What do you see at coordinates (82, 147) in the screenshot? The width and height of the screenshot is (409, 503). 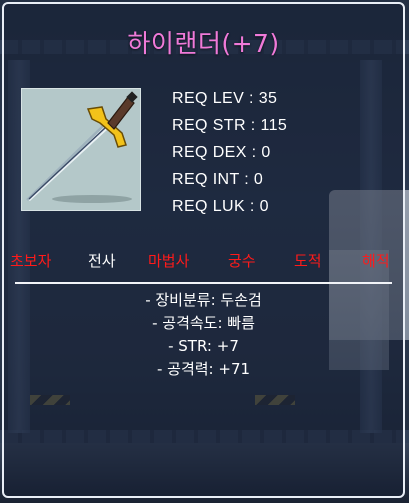 I see `two-handed-sword-icon` at bounding box center [82, 147].